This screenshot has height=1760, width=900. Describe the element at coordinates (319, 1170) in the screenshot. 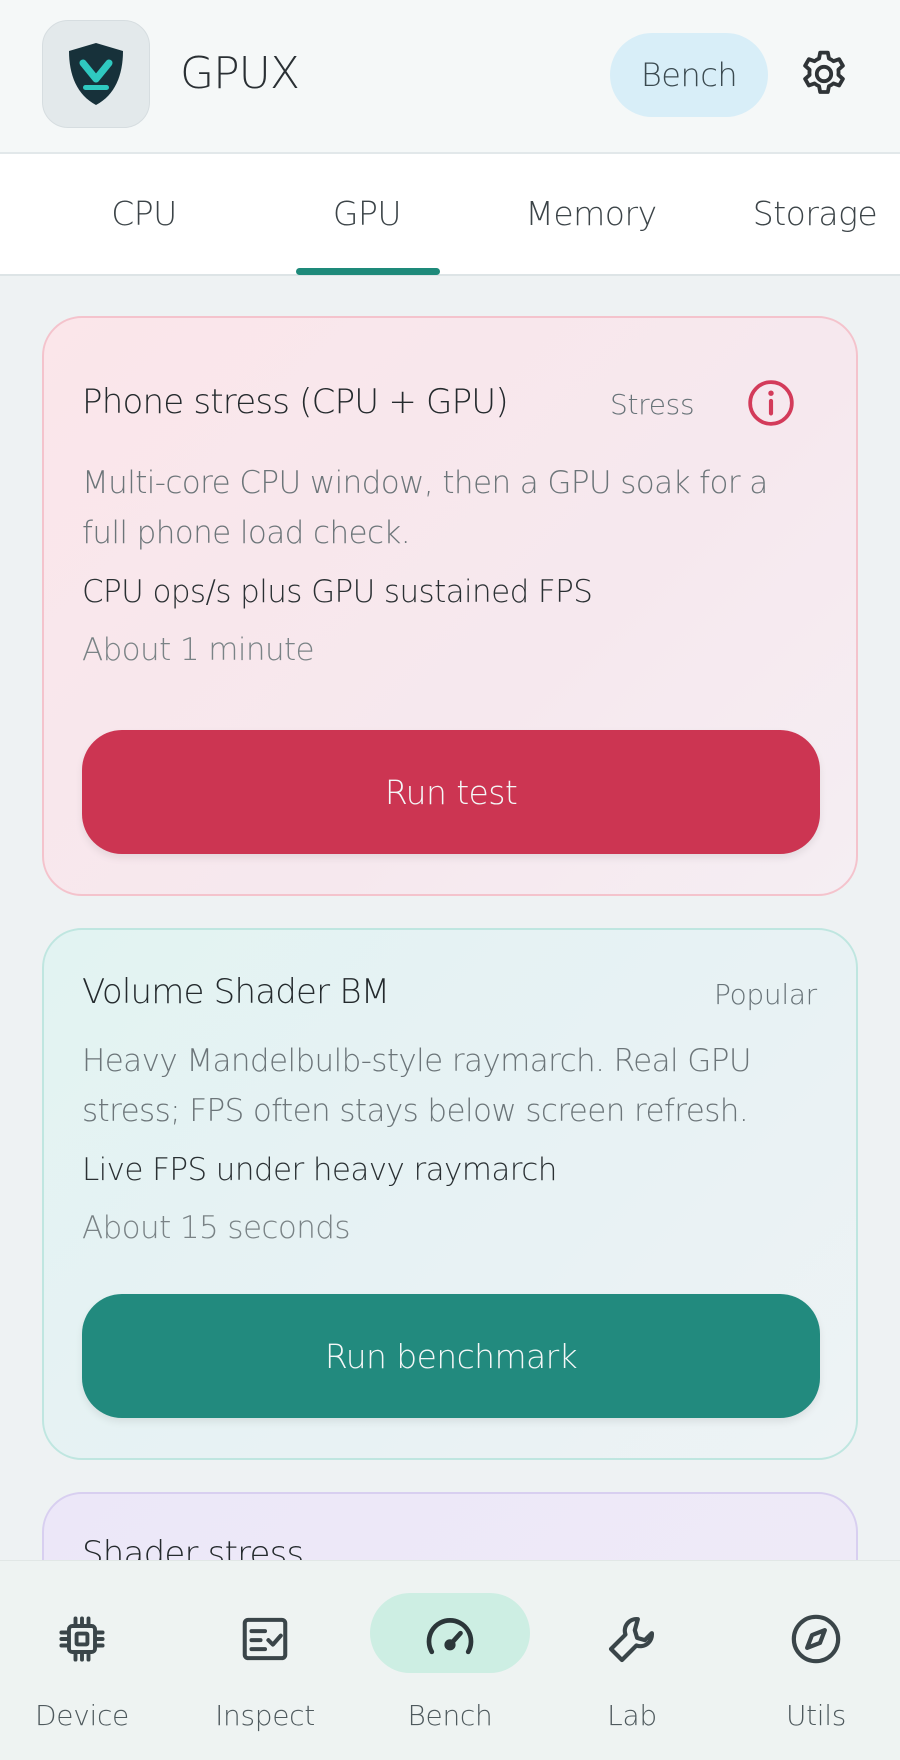

I see `card-metric: Live FPS under heavy raymarch` at that location.